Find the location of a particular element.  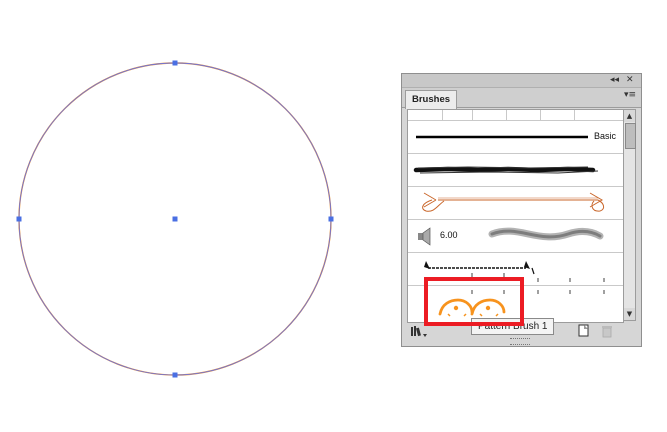

basic-brush-stroke is located at coordinates (502, 137).